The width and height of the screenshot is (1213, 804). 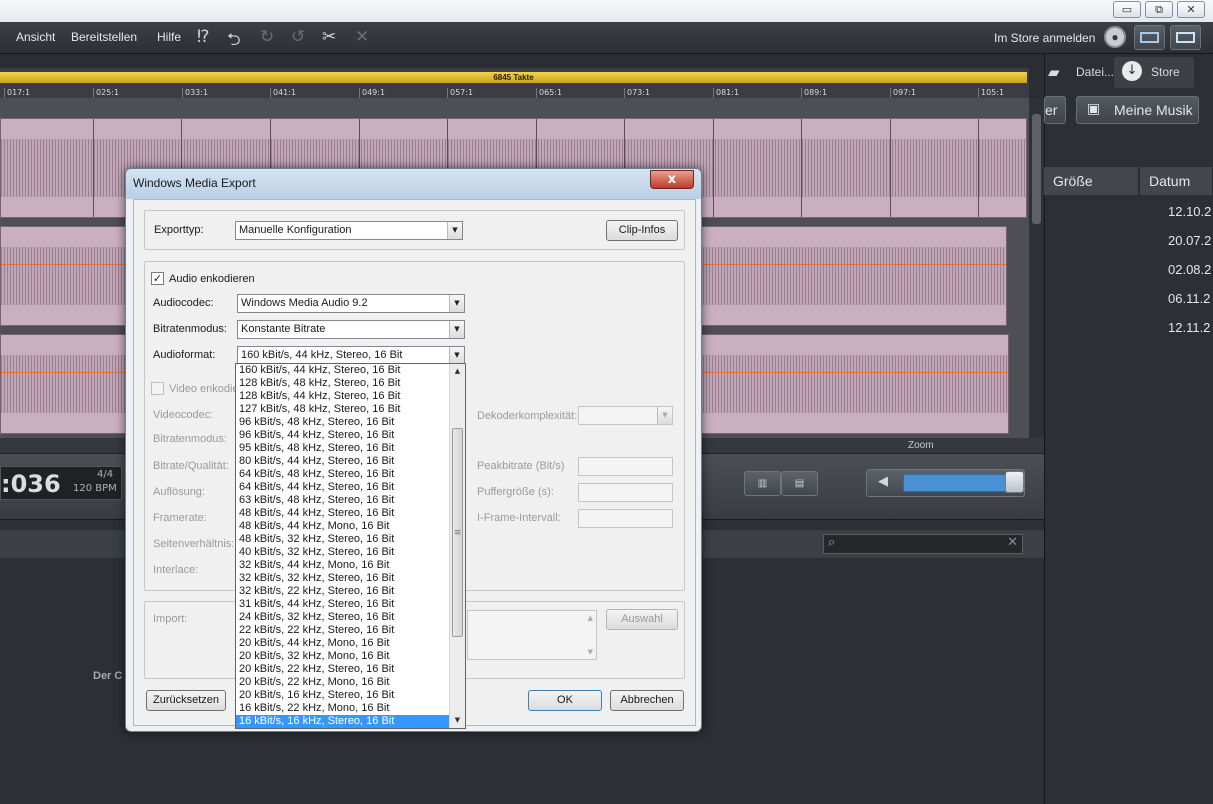 What do you see at coordinates (283, 329) in the screenshot?
I see `bitrate-mode-value: Konstante Bitrate` at bounding box center [283, 329].